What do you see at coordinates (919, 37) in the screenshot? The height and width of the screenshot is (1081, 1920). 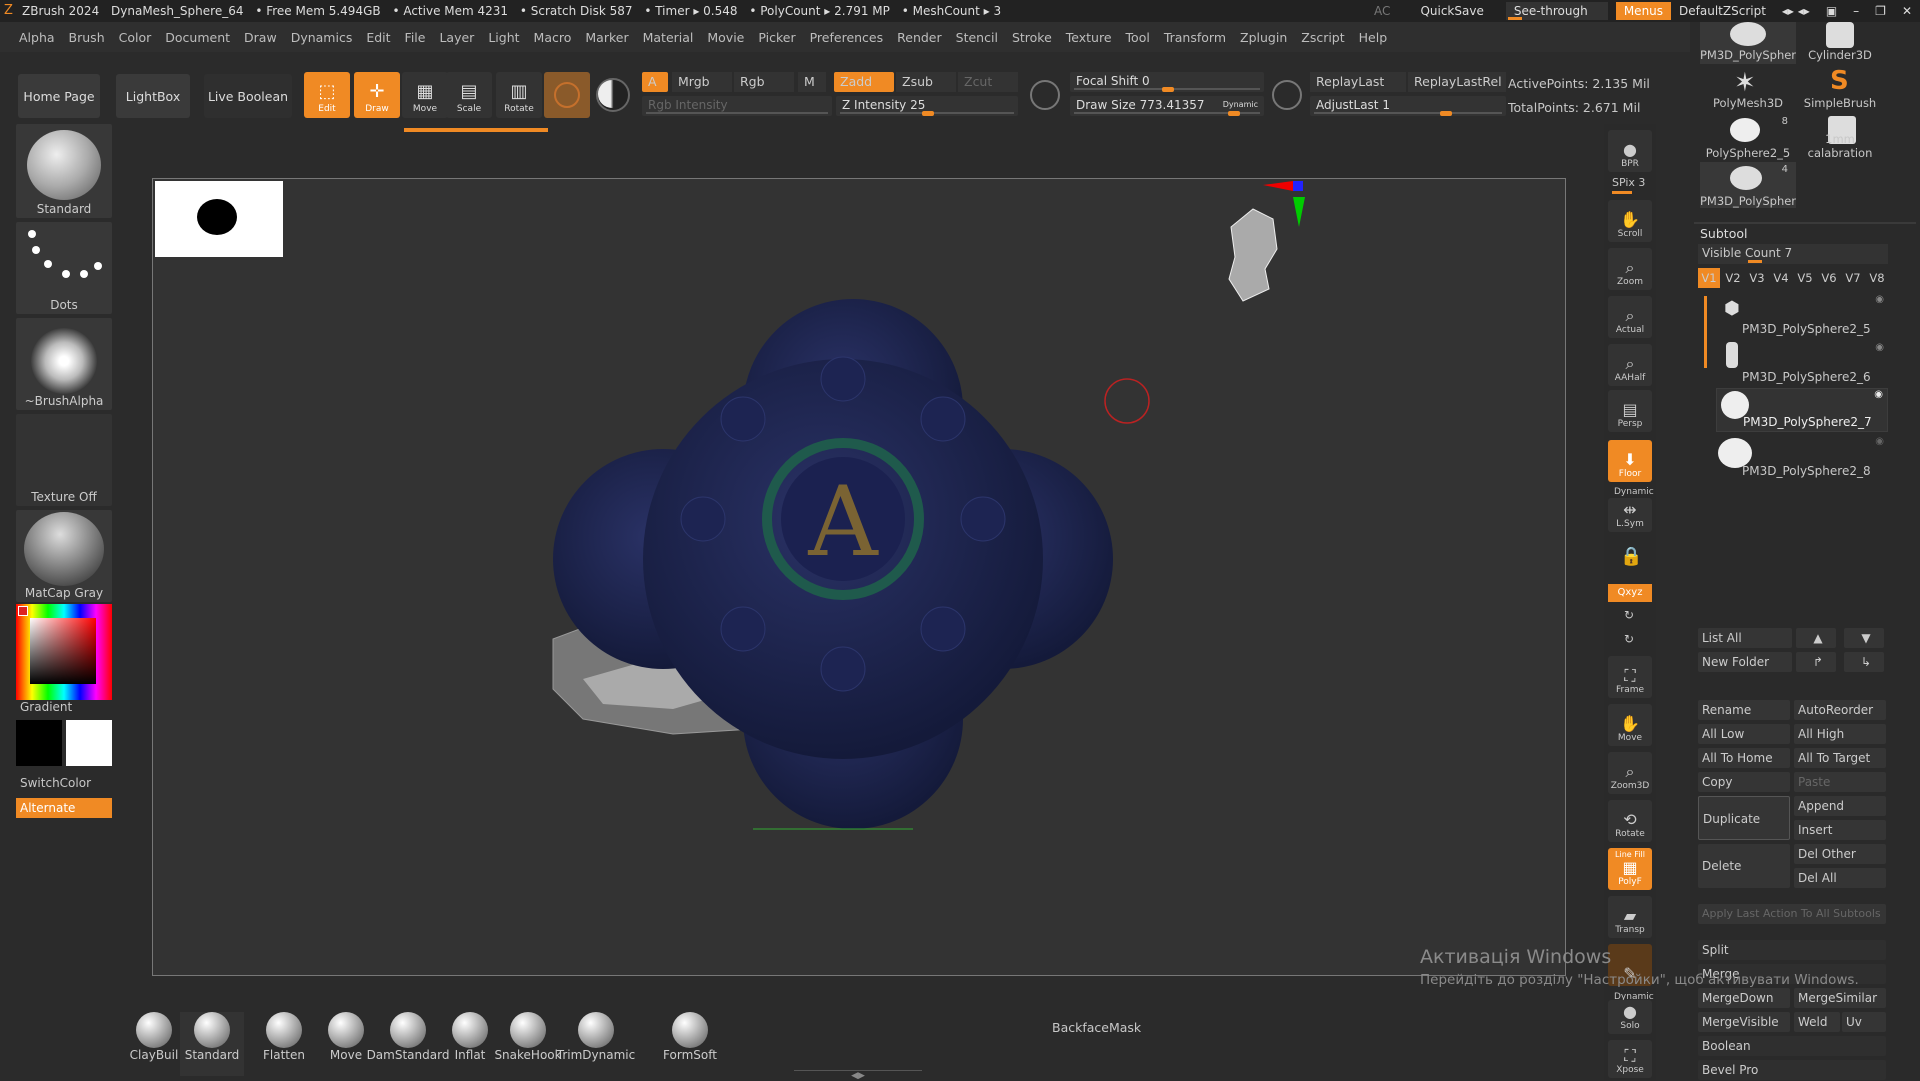 I see `menu-render: Render` at bounding box center [919, 37].